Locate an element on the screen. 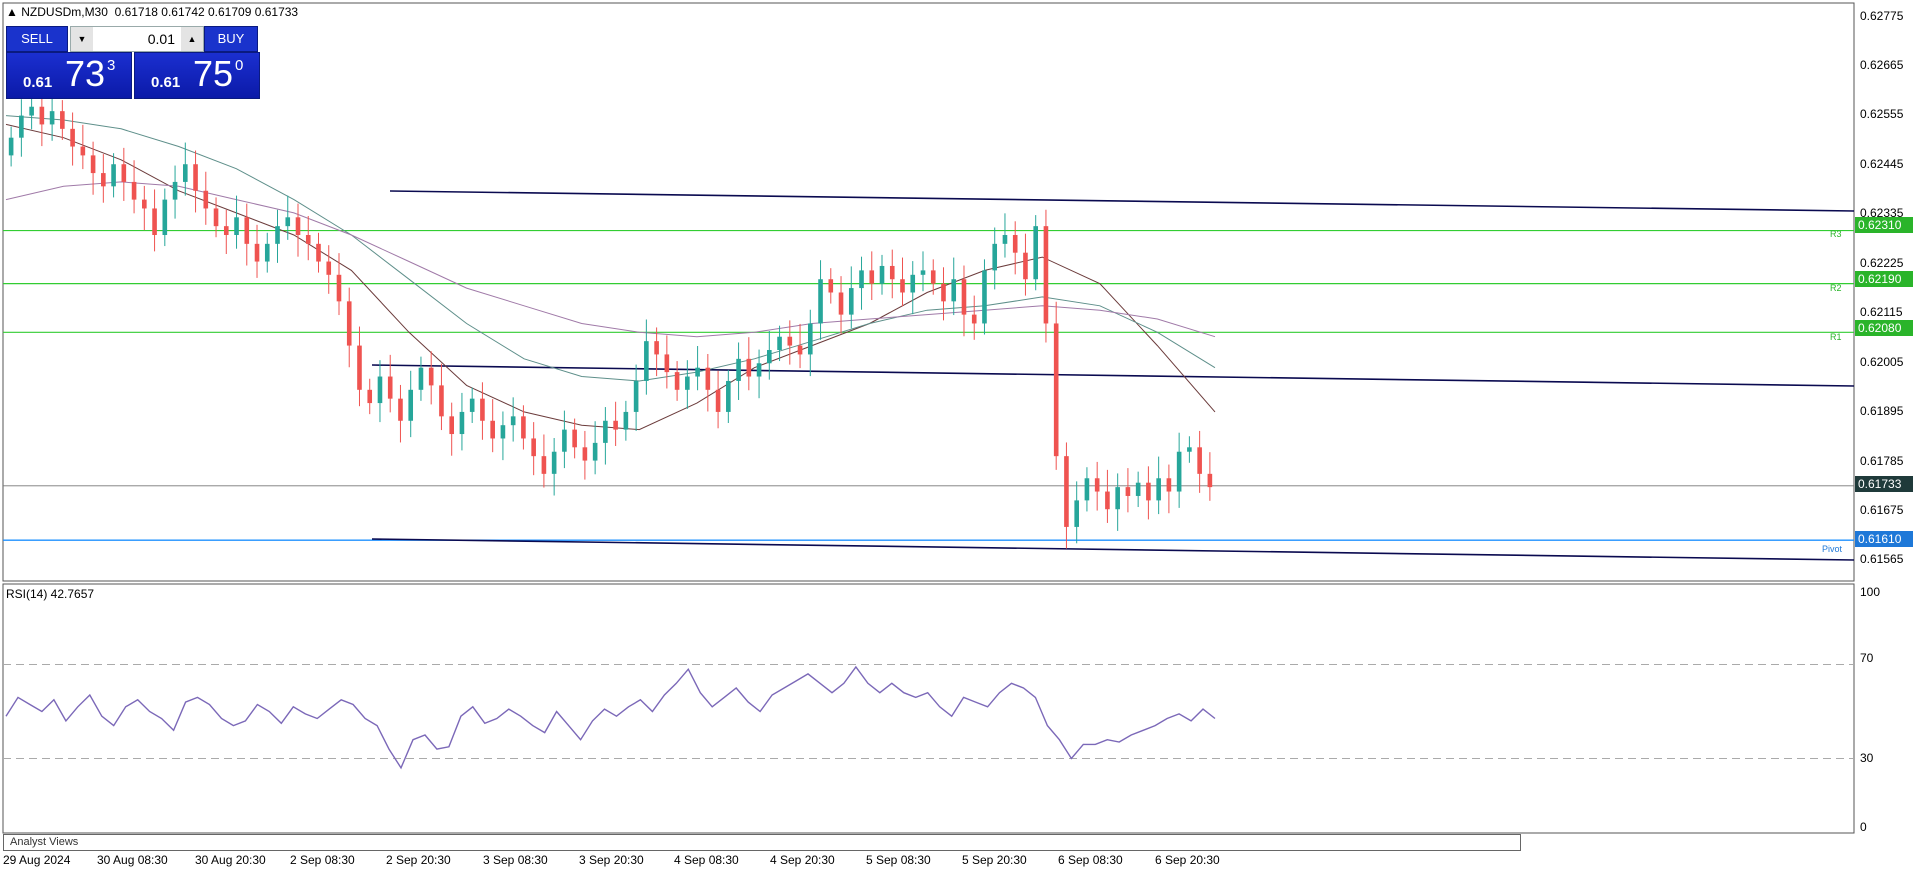  price-tick-label: 0.62115 is located at coordinates (1881, 312).